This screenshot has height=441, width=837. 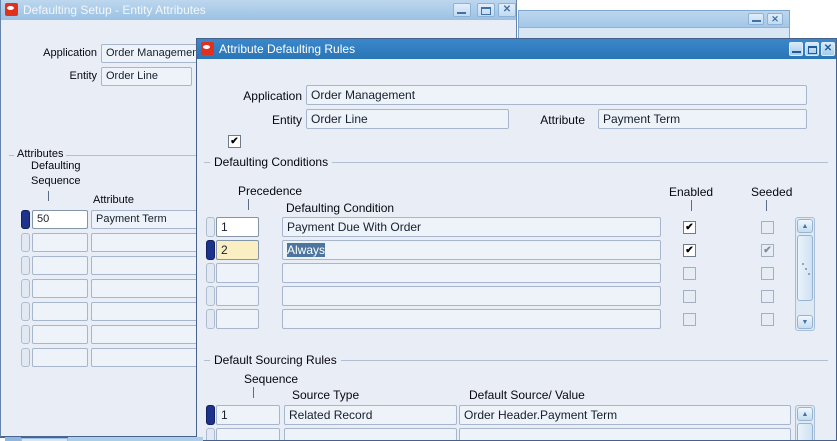 What do you see at coordinates (370, 415) in the screenshot?
I see `source-type-field: Related Record` at bounding box center [370, 415].